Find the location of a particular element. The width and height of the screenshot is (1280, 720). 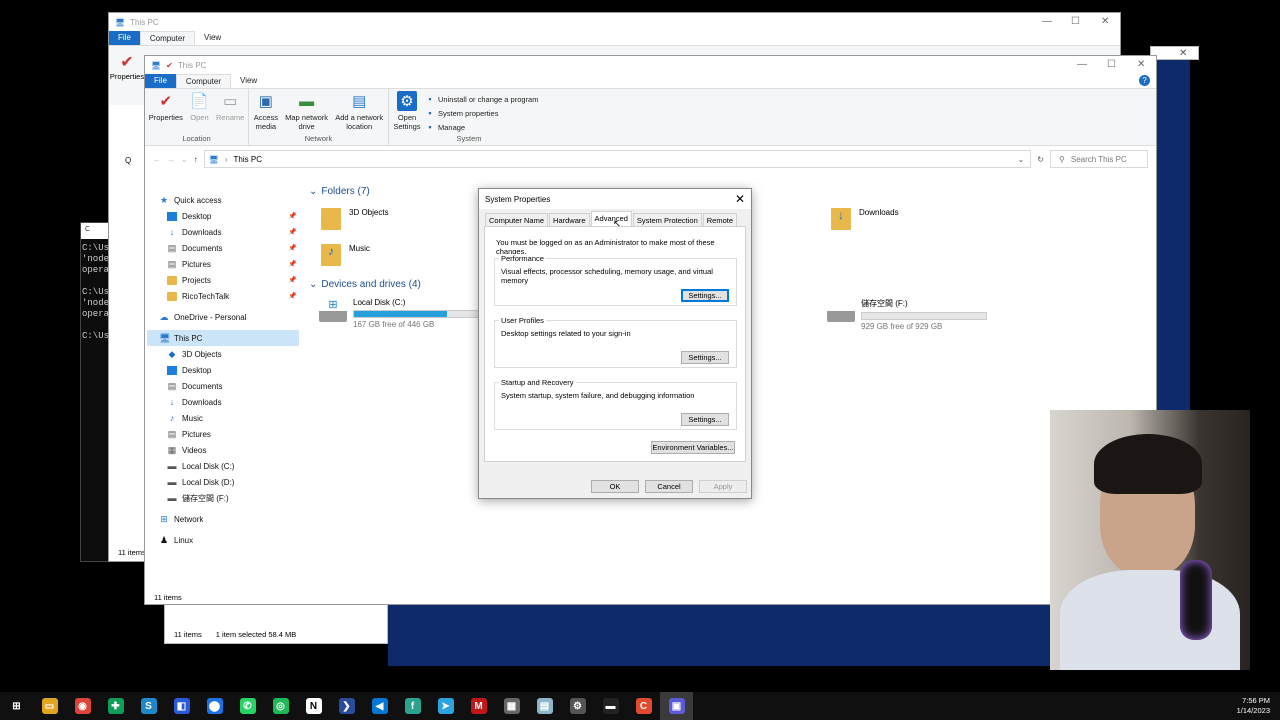

nav-pc-item: Desktop is located at coordinates (223, 370).